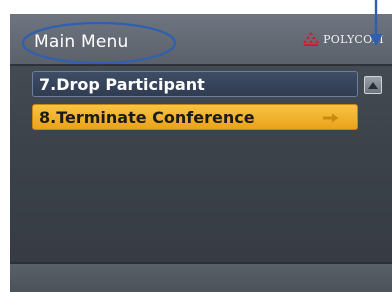  What do you see at coordinates (201, 65) in the screenshot?
I see `header-divider` at bounding box center [201, 65].